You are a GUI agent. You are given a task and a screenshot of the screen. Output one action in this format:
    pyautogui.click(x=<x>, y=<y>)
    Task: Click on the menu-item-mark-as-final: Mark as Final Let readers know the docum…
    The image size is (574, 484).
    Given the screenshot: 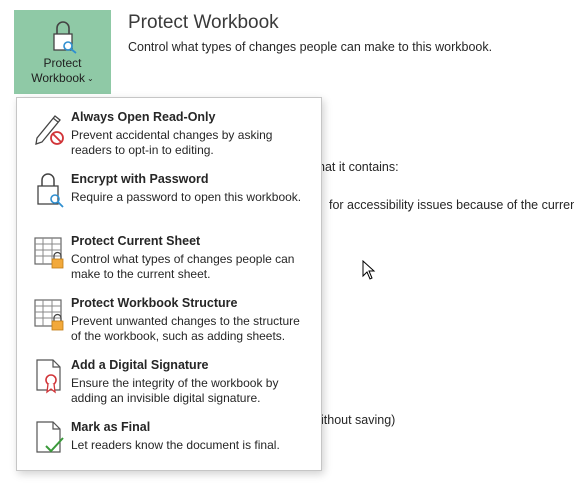 What is the action you would take?
    pyautogui.click(x=169, y=442)
    